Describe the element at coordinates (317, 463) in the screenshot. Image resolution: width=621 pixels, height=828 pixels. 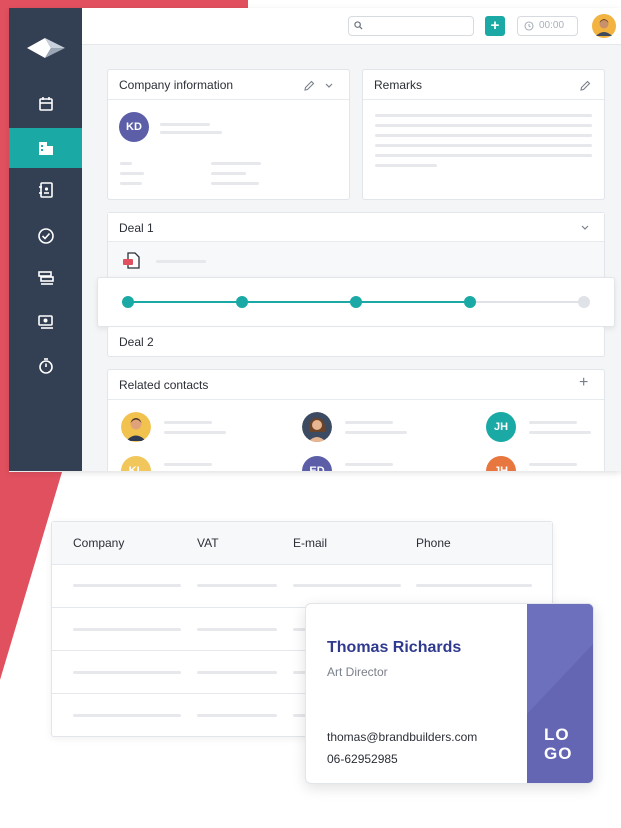
I see `contact-avatar: ED` at that location.